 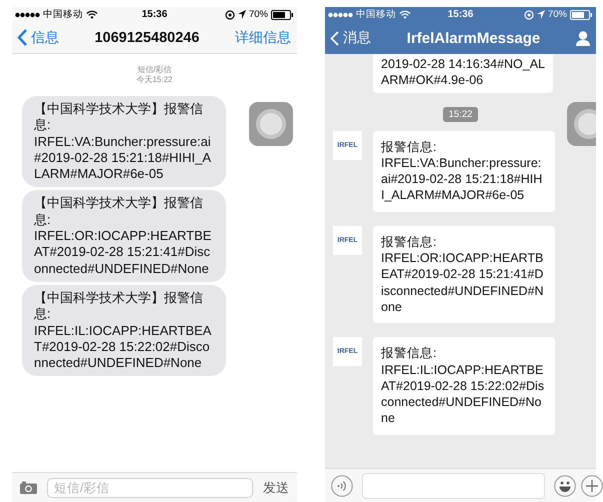 What do you see at coordinates (350, 38) in the screenshot?
I see `back-button: 消息` at bounding box center [350, 38].